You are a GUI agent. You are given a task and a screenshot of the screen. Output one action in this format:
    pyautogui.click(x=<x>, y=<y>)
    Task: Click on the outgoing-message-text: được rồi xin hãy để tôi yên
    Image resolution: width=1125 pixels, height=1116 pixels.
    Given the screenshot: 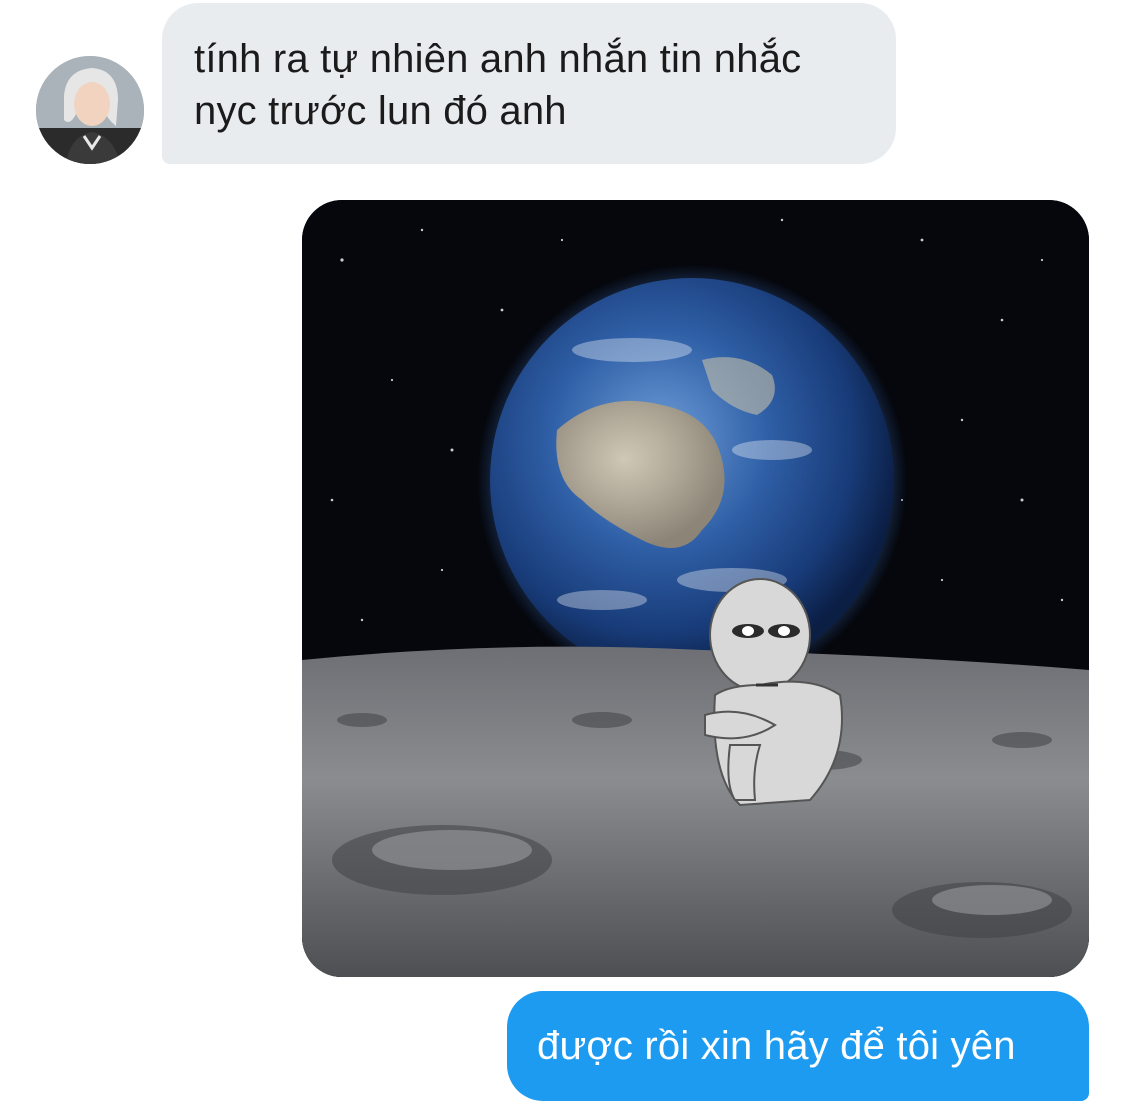 What is the action you would take?
    pyautogui.click(x=776, y=1046)
    